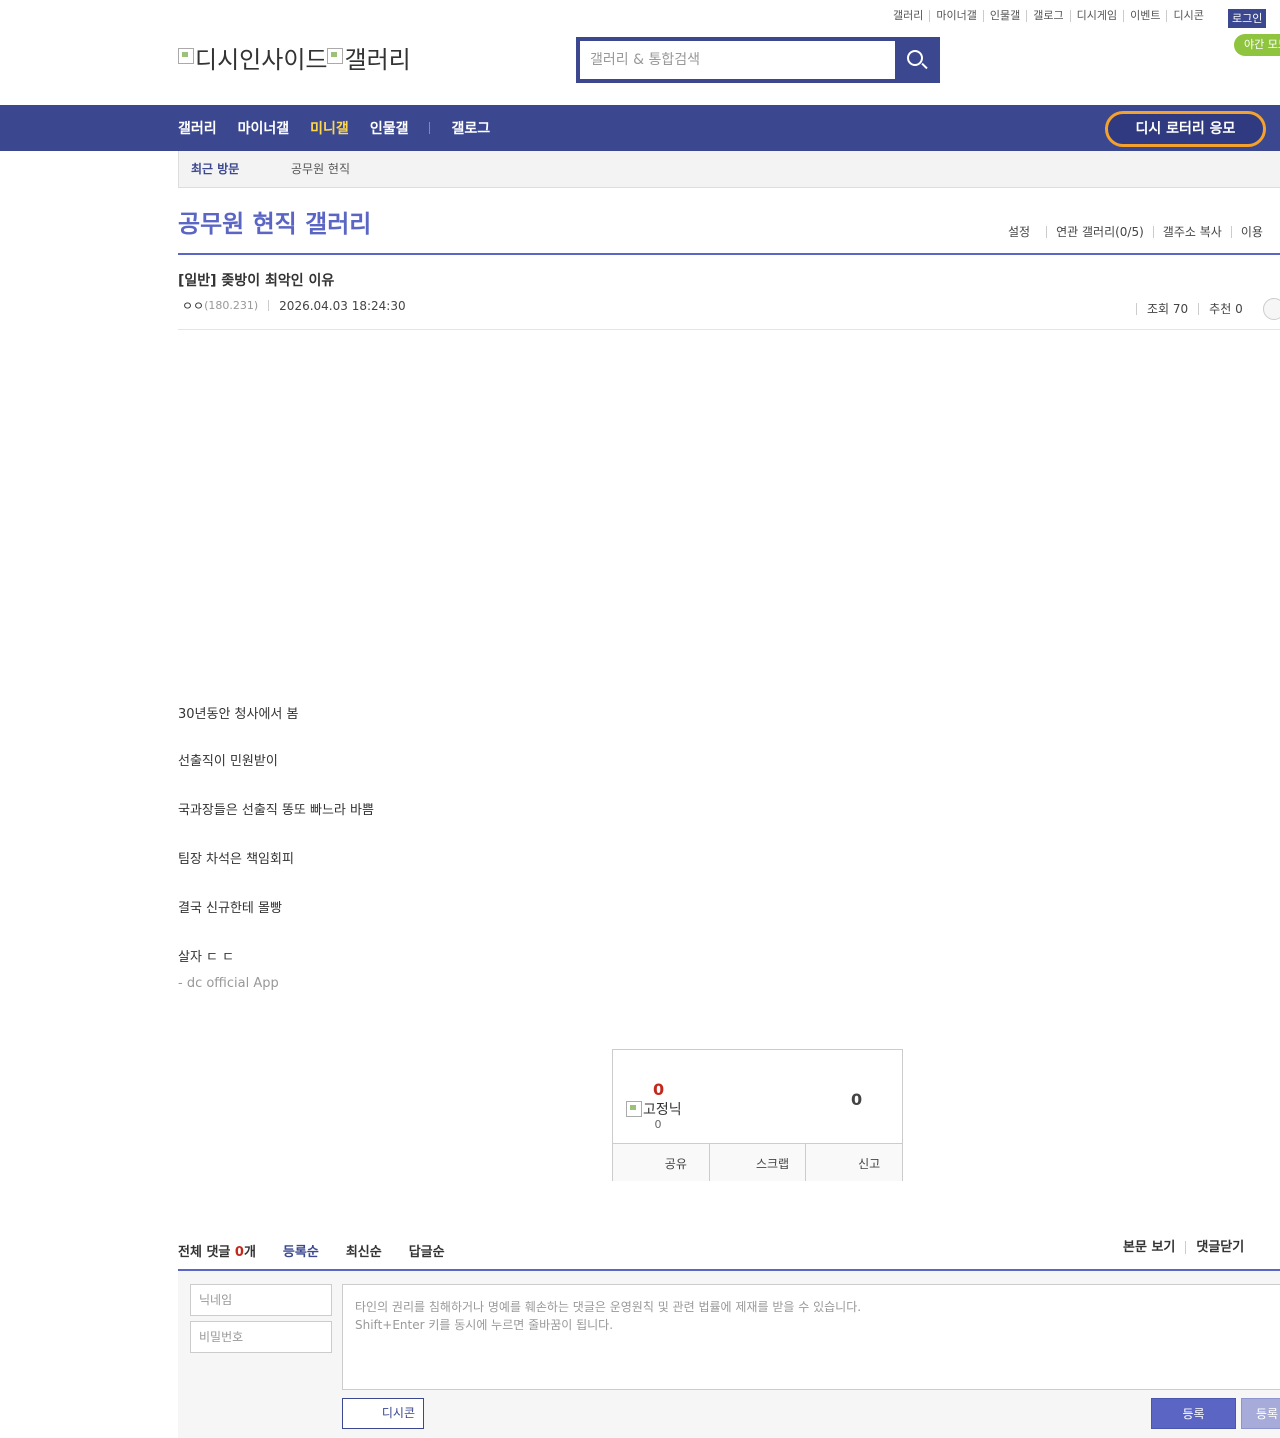 This screenshot has width=1280, height=1438. I want to click on nav-person-gallery: 인물갤, so click(389, 128).